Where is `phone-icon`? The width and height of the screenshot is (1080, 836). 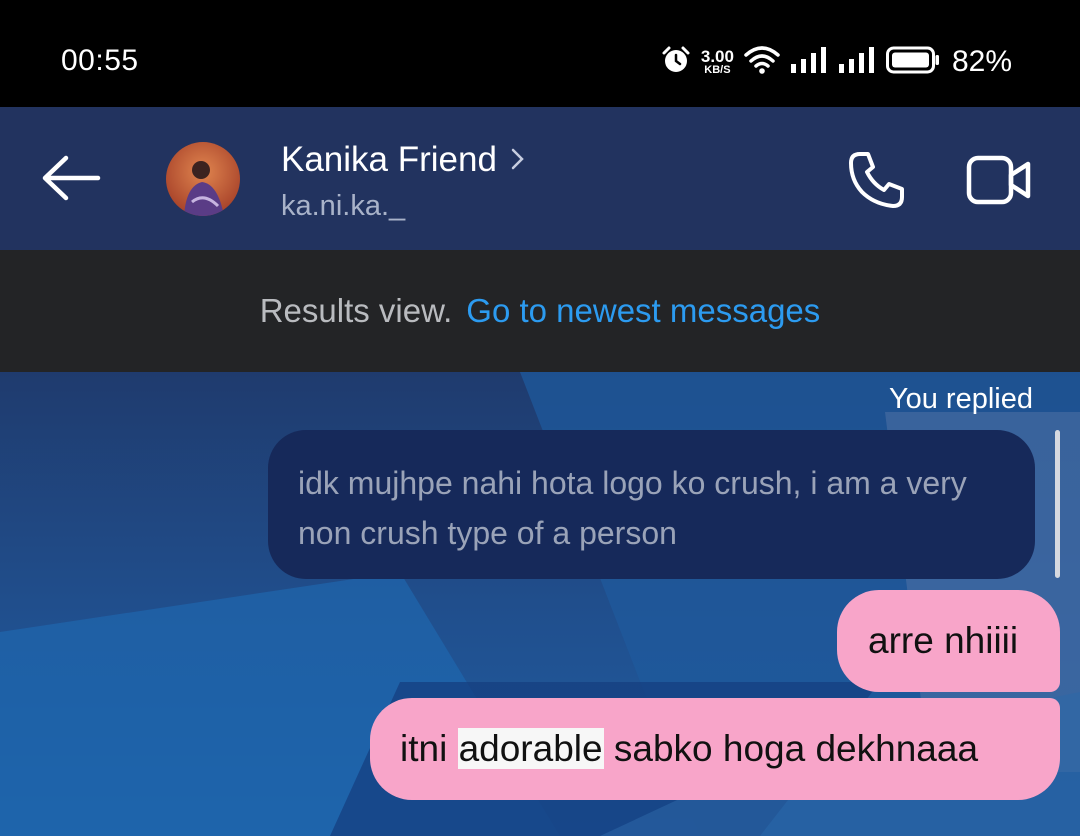 phone-icon is located at coordinates (876, 180).